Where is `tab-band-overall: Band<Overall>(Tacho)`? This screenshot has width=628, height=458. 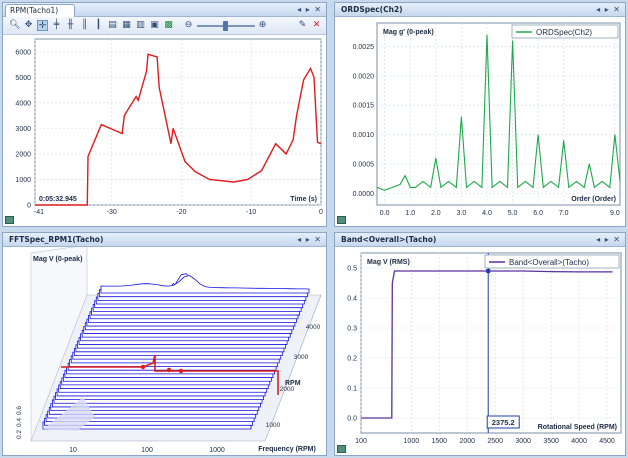 tab-band-overall: Band<Overall>(Tacho) is located at coordinates (394, 240).